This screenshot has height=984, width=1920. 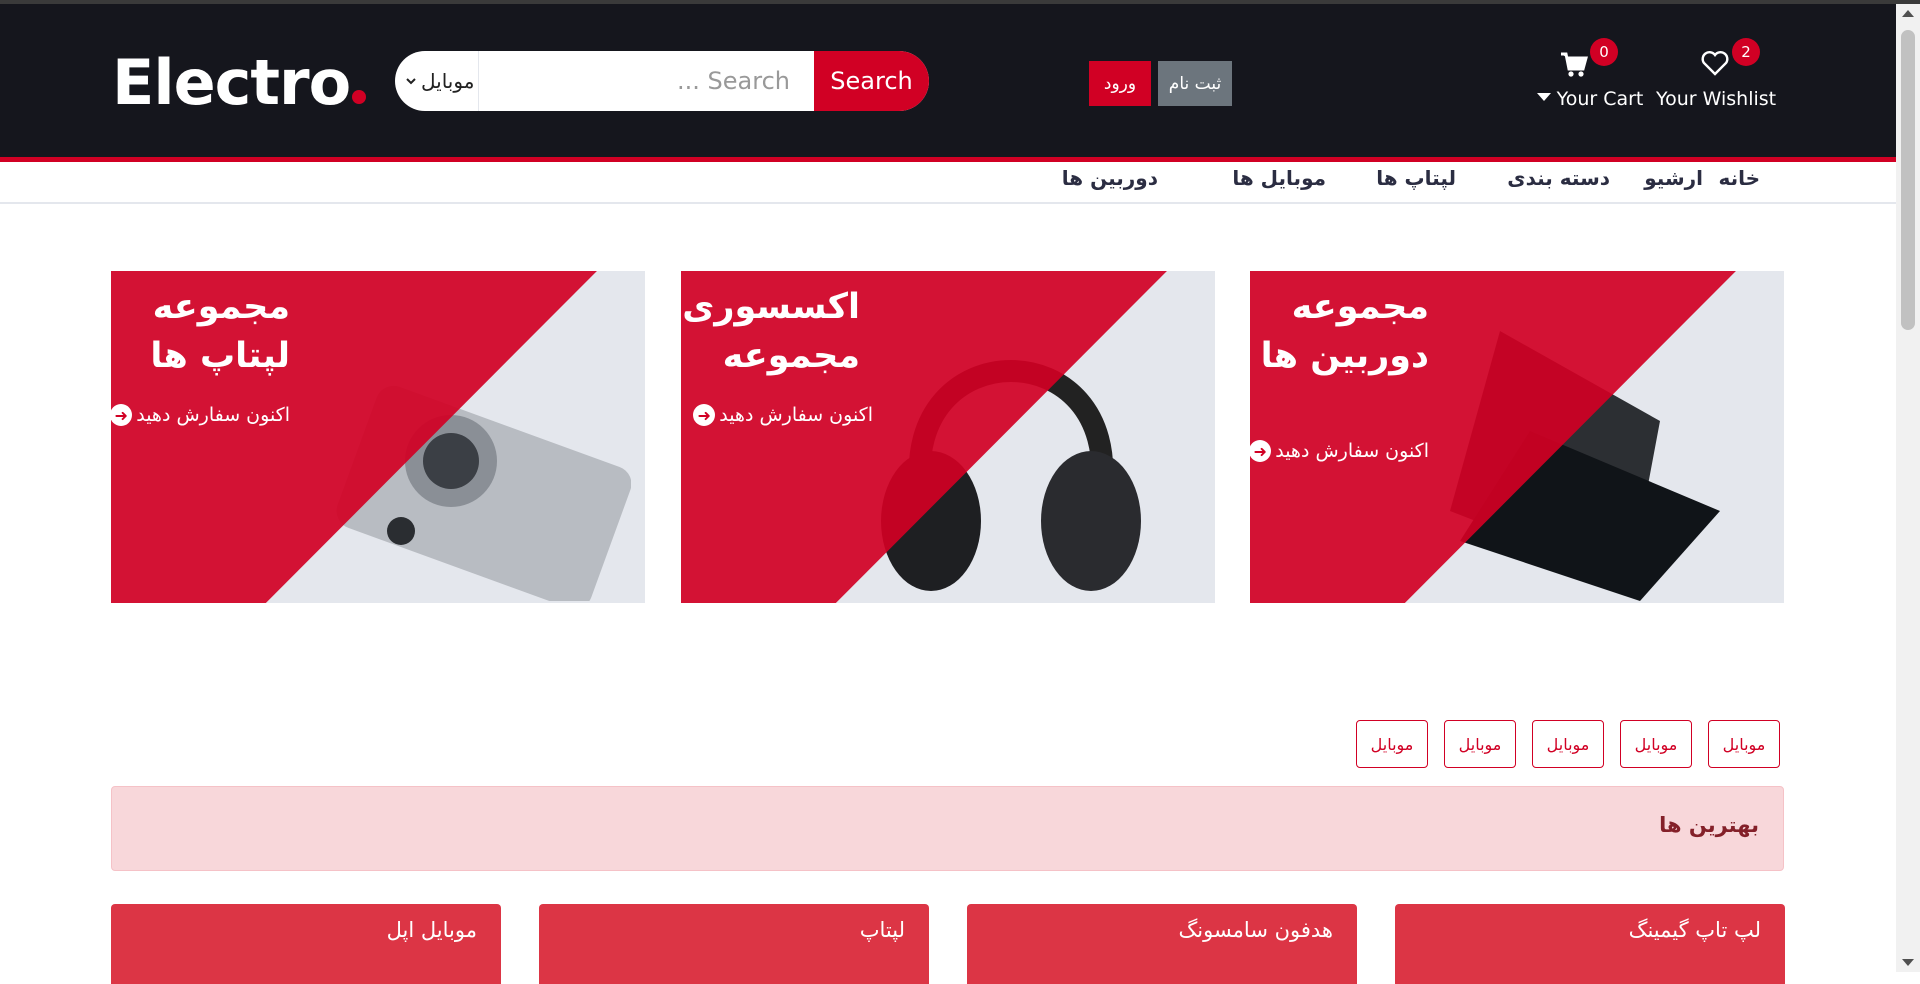 What do you see at coordinates (1517, 437) in the screenshot?
I see `banner-cameras: مجموعه دوربین ها اکنون سفارش دهید ➜` at bounding box center [1517, 437].